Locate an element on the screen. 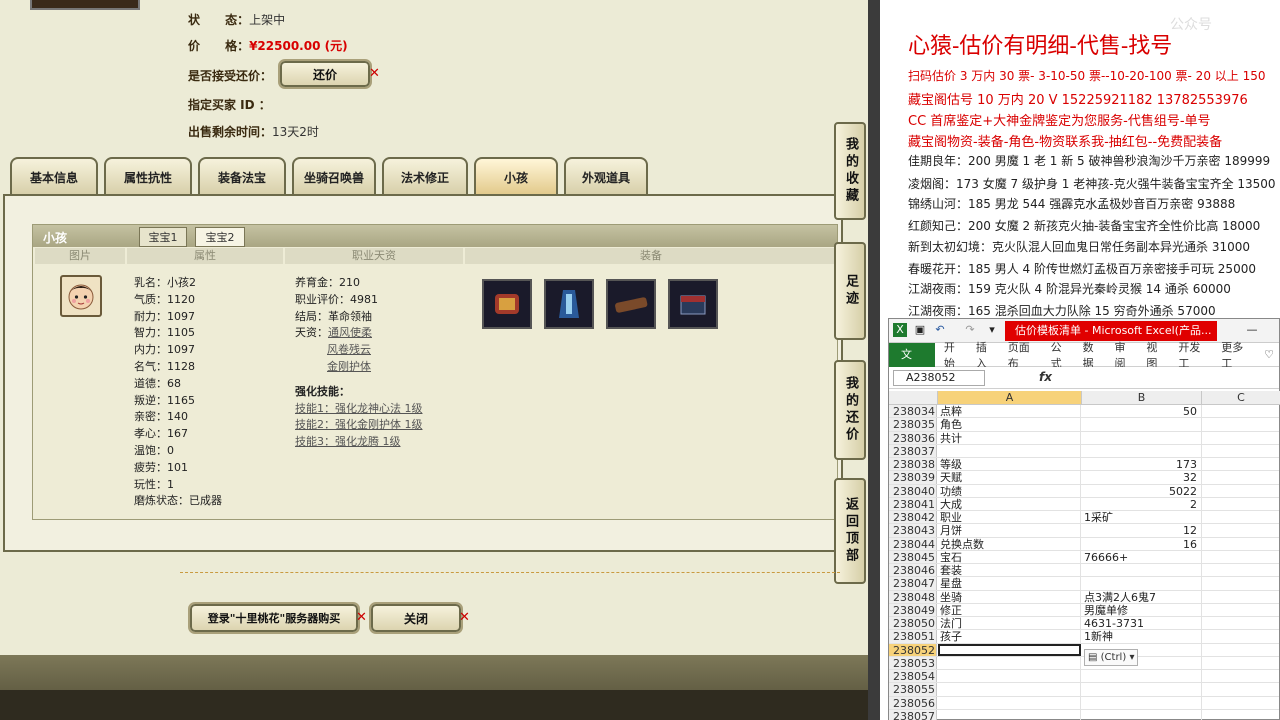  cell-a: 大成 is located at coordinates (1009, 504).